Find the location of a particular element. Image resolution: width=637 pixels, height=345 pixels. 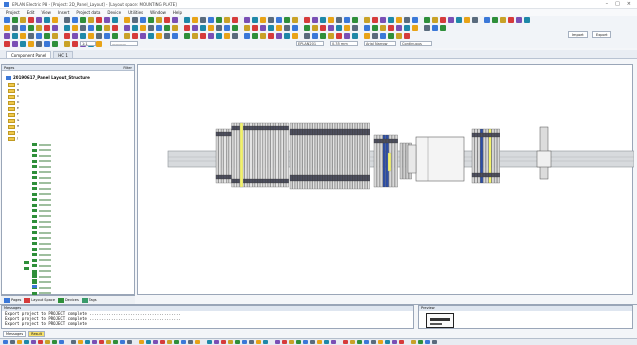

menu-project: Project is located at coordinates (13, 12).